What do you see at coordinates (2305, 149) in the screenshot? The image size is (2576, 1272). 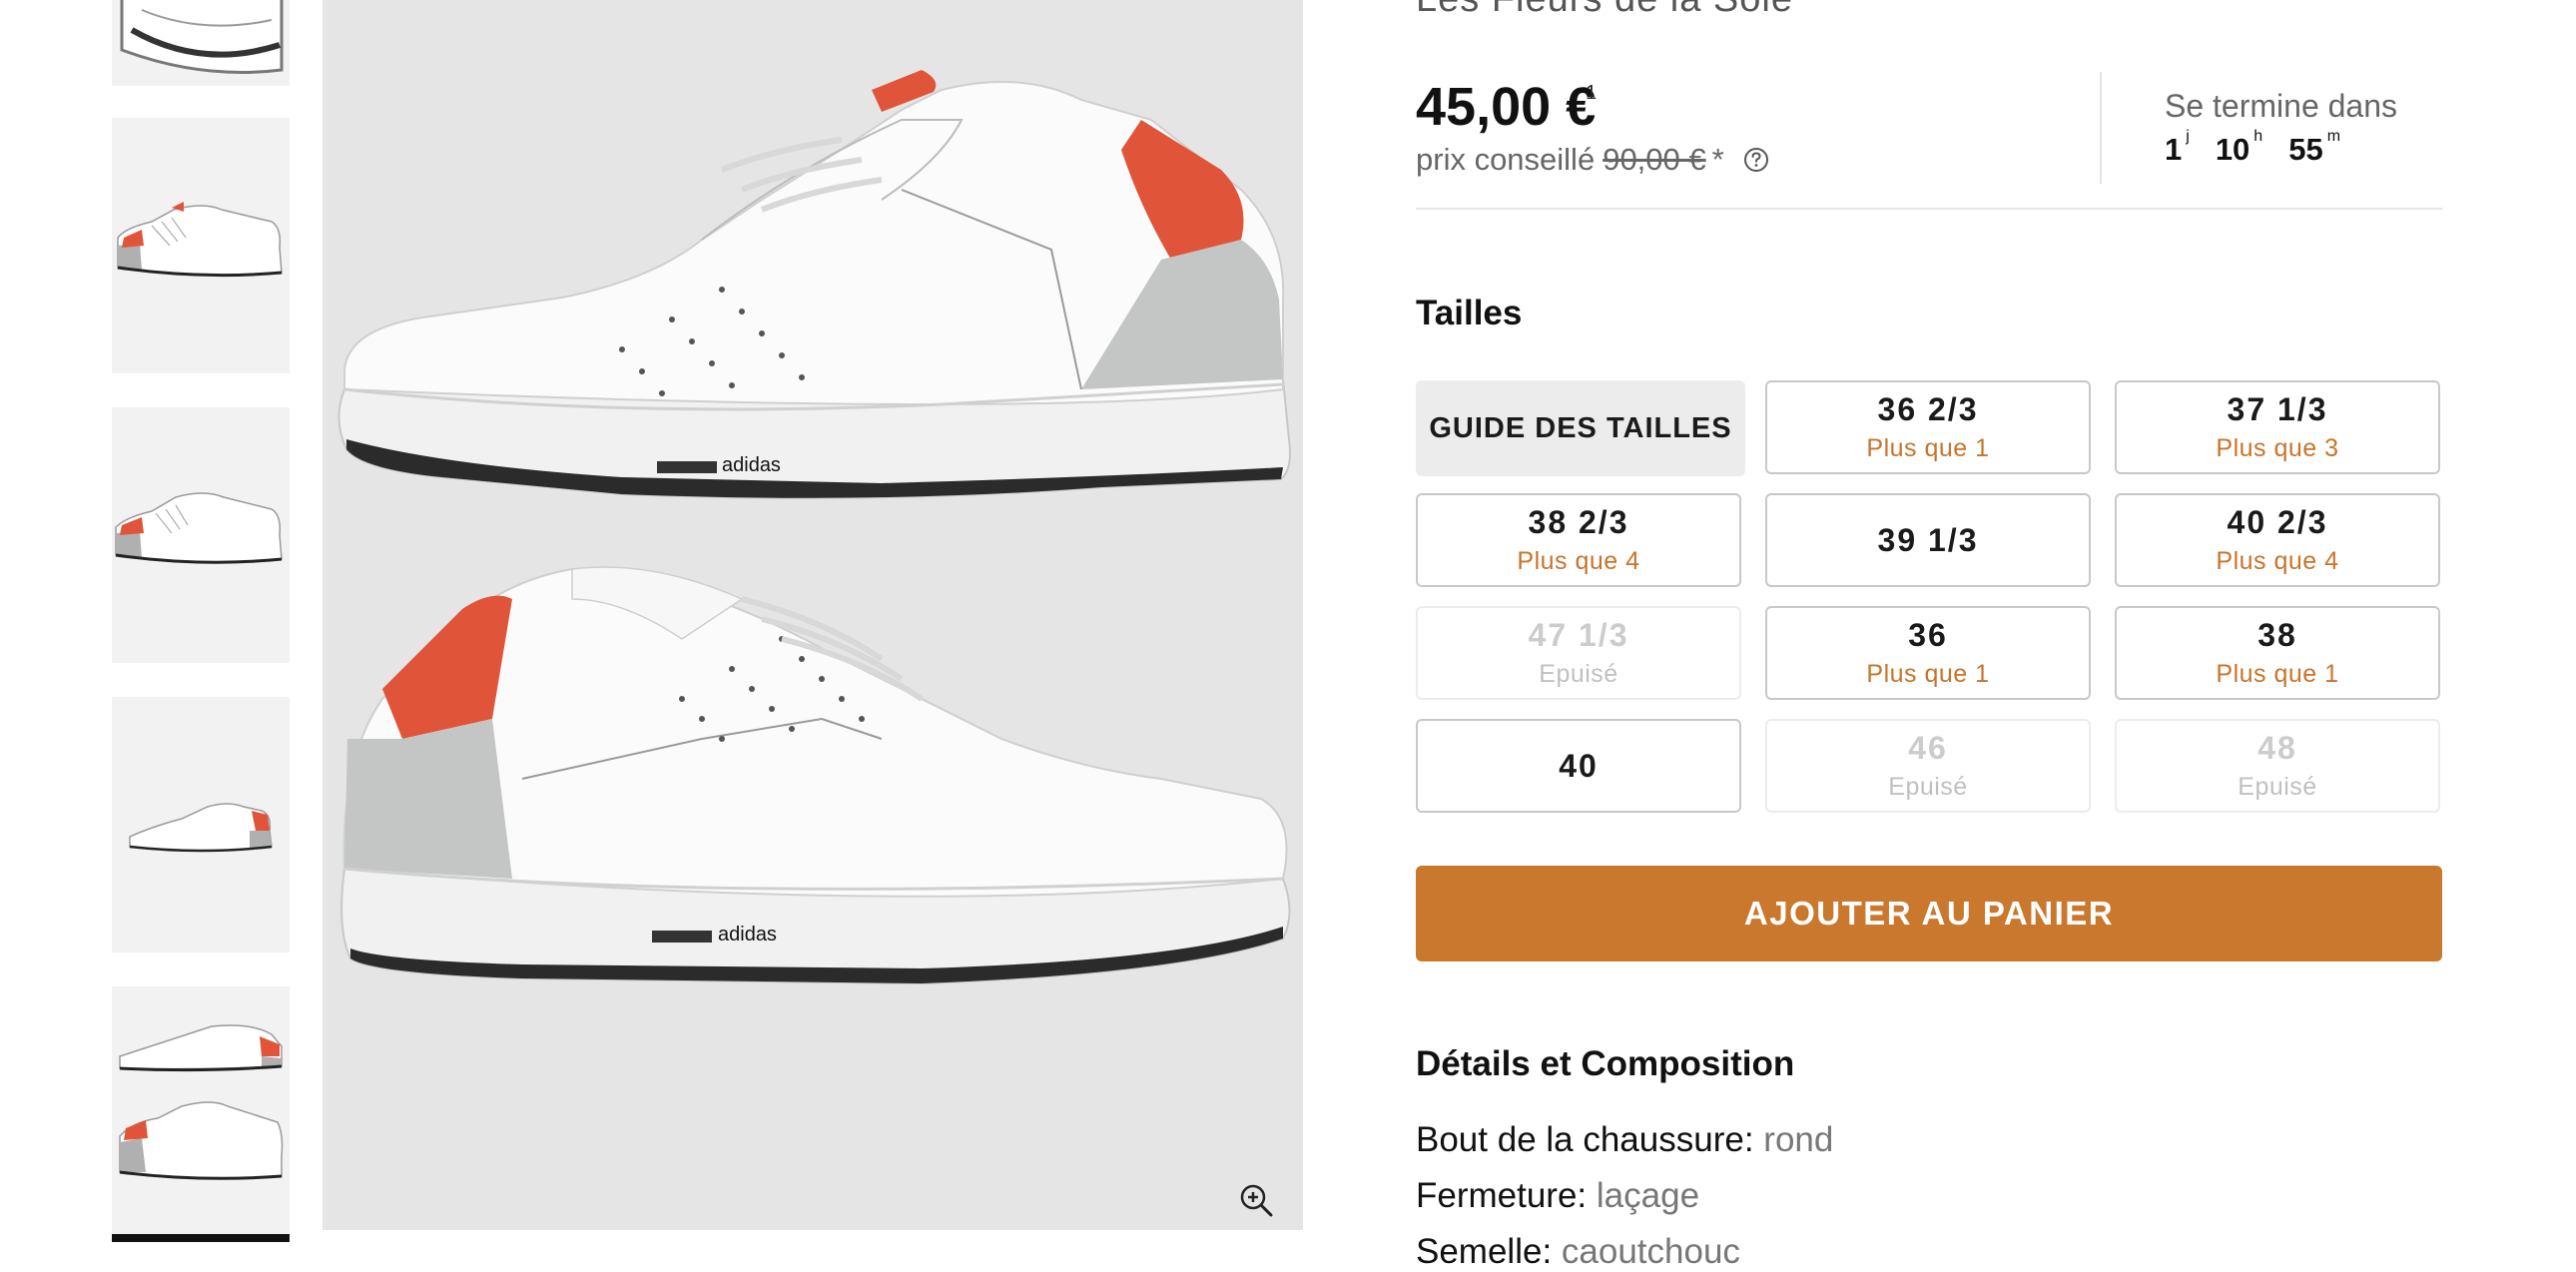 I see `minutes-value: 55` at bounding box center [2305, 149].